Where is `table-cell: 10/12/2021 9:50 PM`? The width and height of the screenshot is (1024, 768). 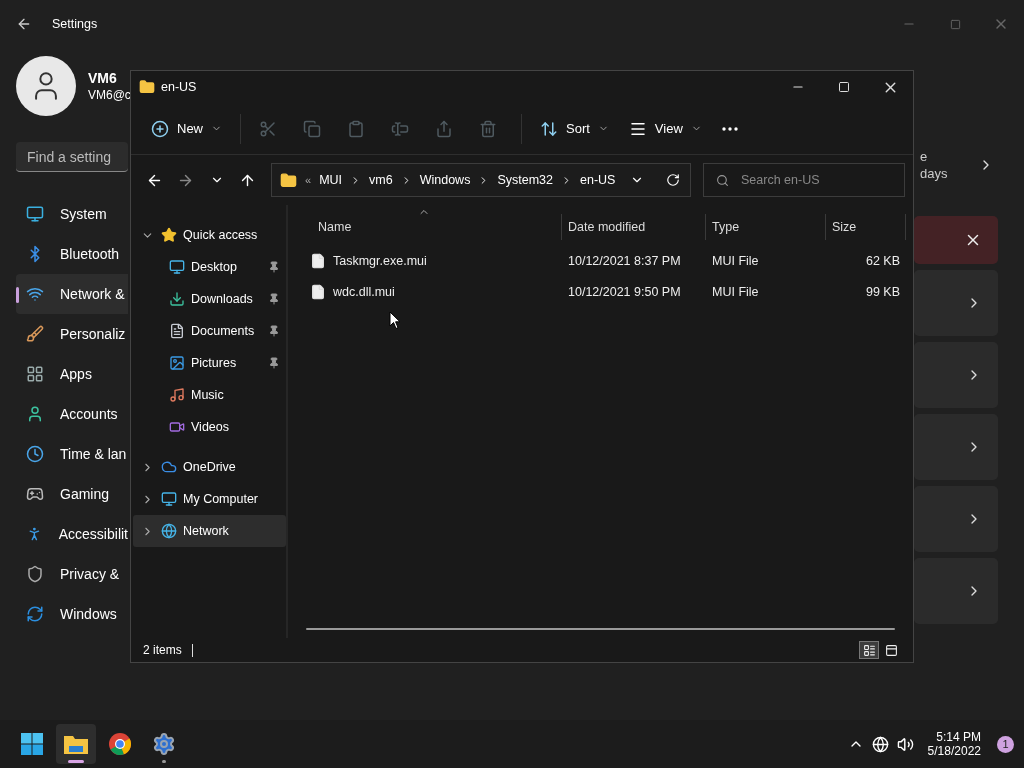
table-cell: 10/12/2021 9:50 PM is located at coordinates (624, 291).